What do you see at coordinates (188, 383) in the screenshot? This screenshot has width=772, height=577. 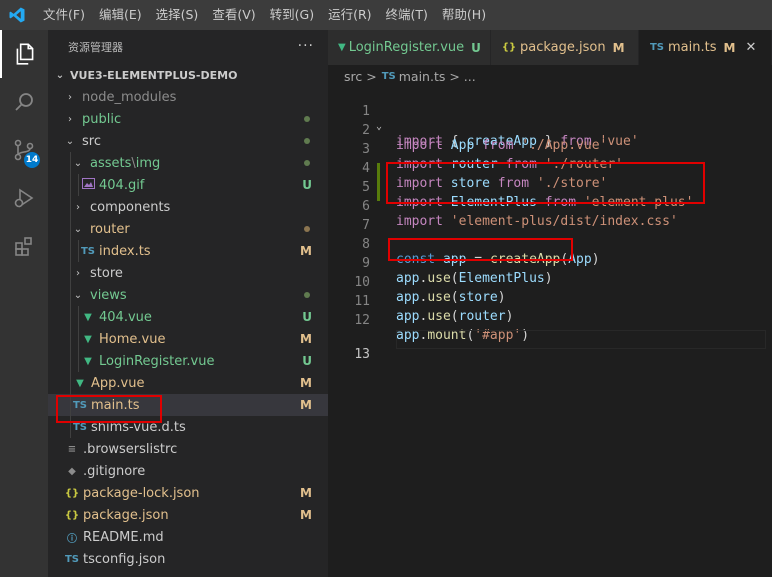 I see `tree-item-app-vue: ▼ App.vue M` at bounding box center [188, 383].